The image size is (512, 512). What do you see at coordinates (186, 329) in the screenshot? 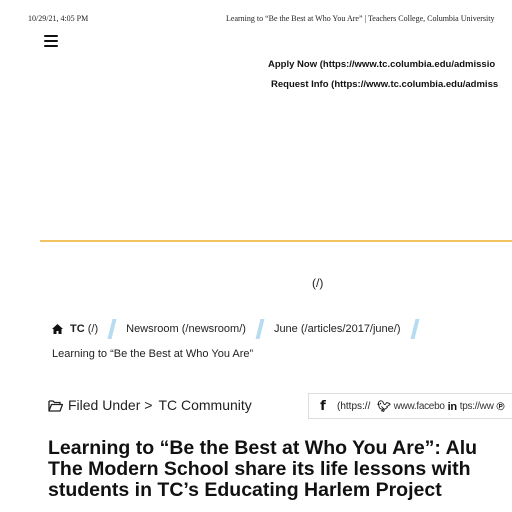
I see `breadcrumb-newsroom: Newsroom (/newsroom/)` at bounding box center [186, 329].